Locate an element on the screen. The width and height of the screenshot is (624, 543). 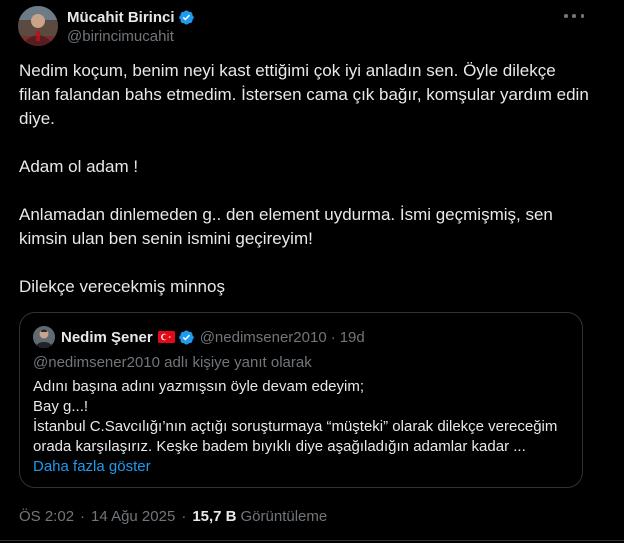
tweet-time: ÖS 2:02 is located at coordinates (46, 516).